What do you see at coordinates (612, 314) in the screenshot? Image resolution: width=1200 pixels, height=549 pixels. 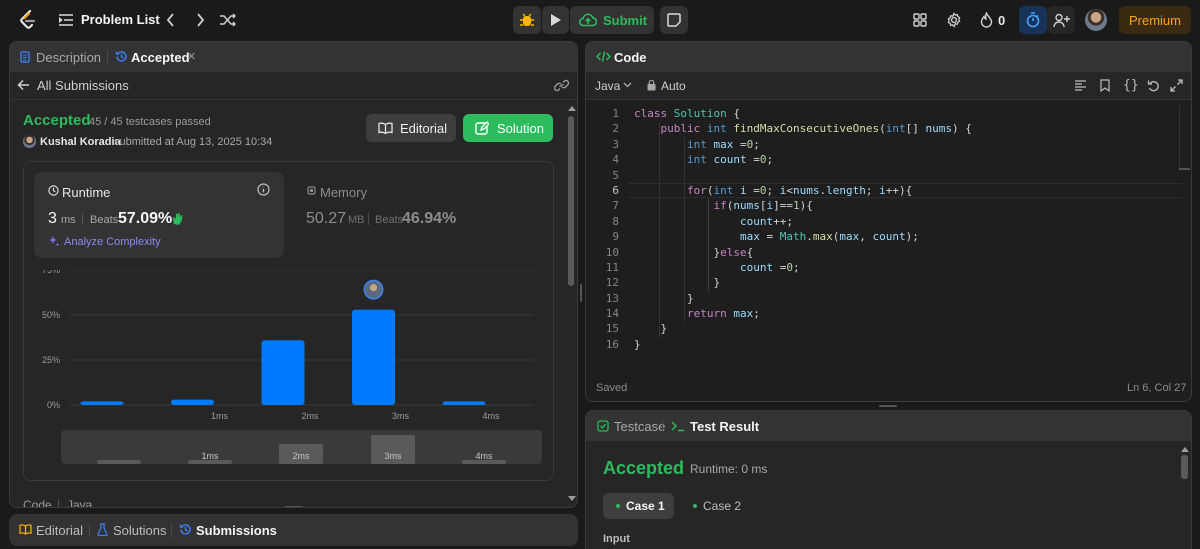 I see `line-number: 14` at bounding box center [612, 314].